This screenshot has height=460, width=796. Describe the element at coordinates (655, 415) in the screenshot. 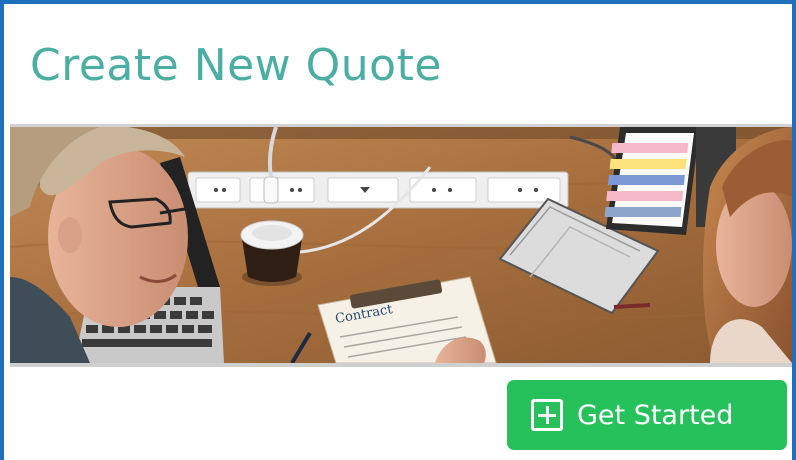

I see `get-started-label: Get Started` at that location.